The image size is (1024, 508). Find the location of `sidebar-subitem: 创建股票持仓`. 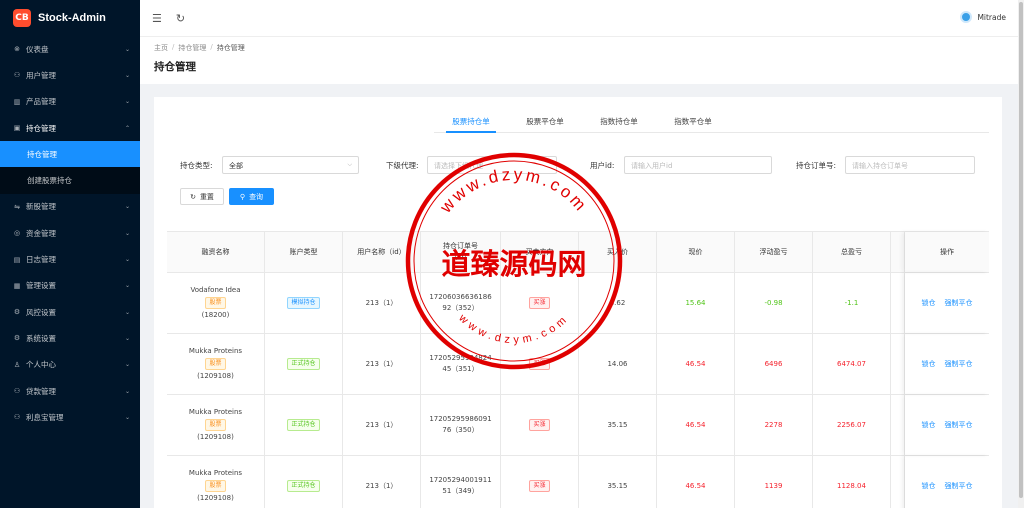

sidebar-subitem: 创建股票持仓 is located at coordinates (70, 180).